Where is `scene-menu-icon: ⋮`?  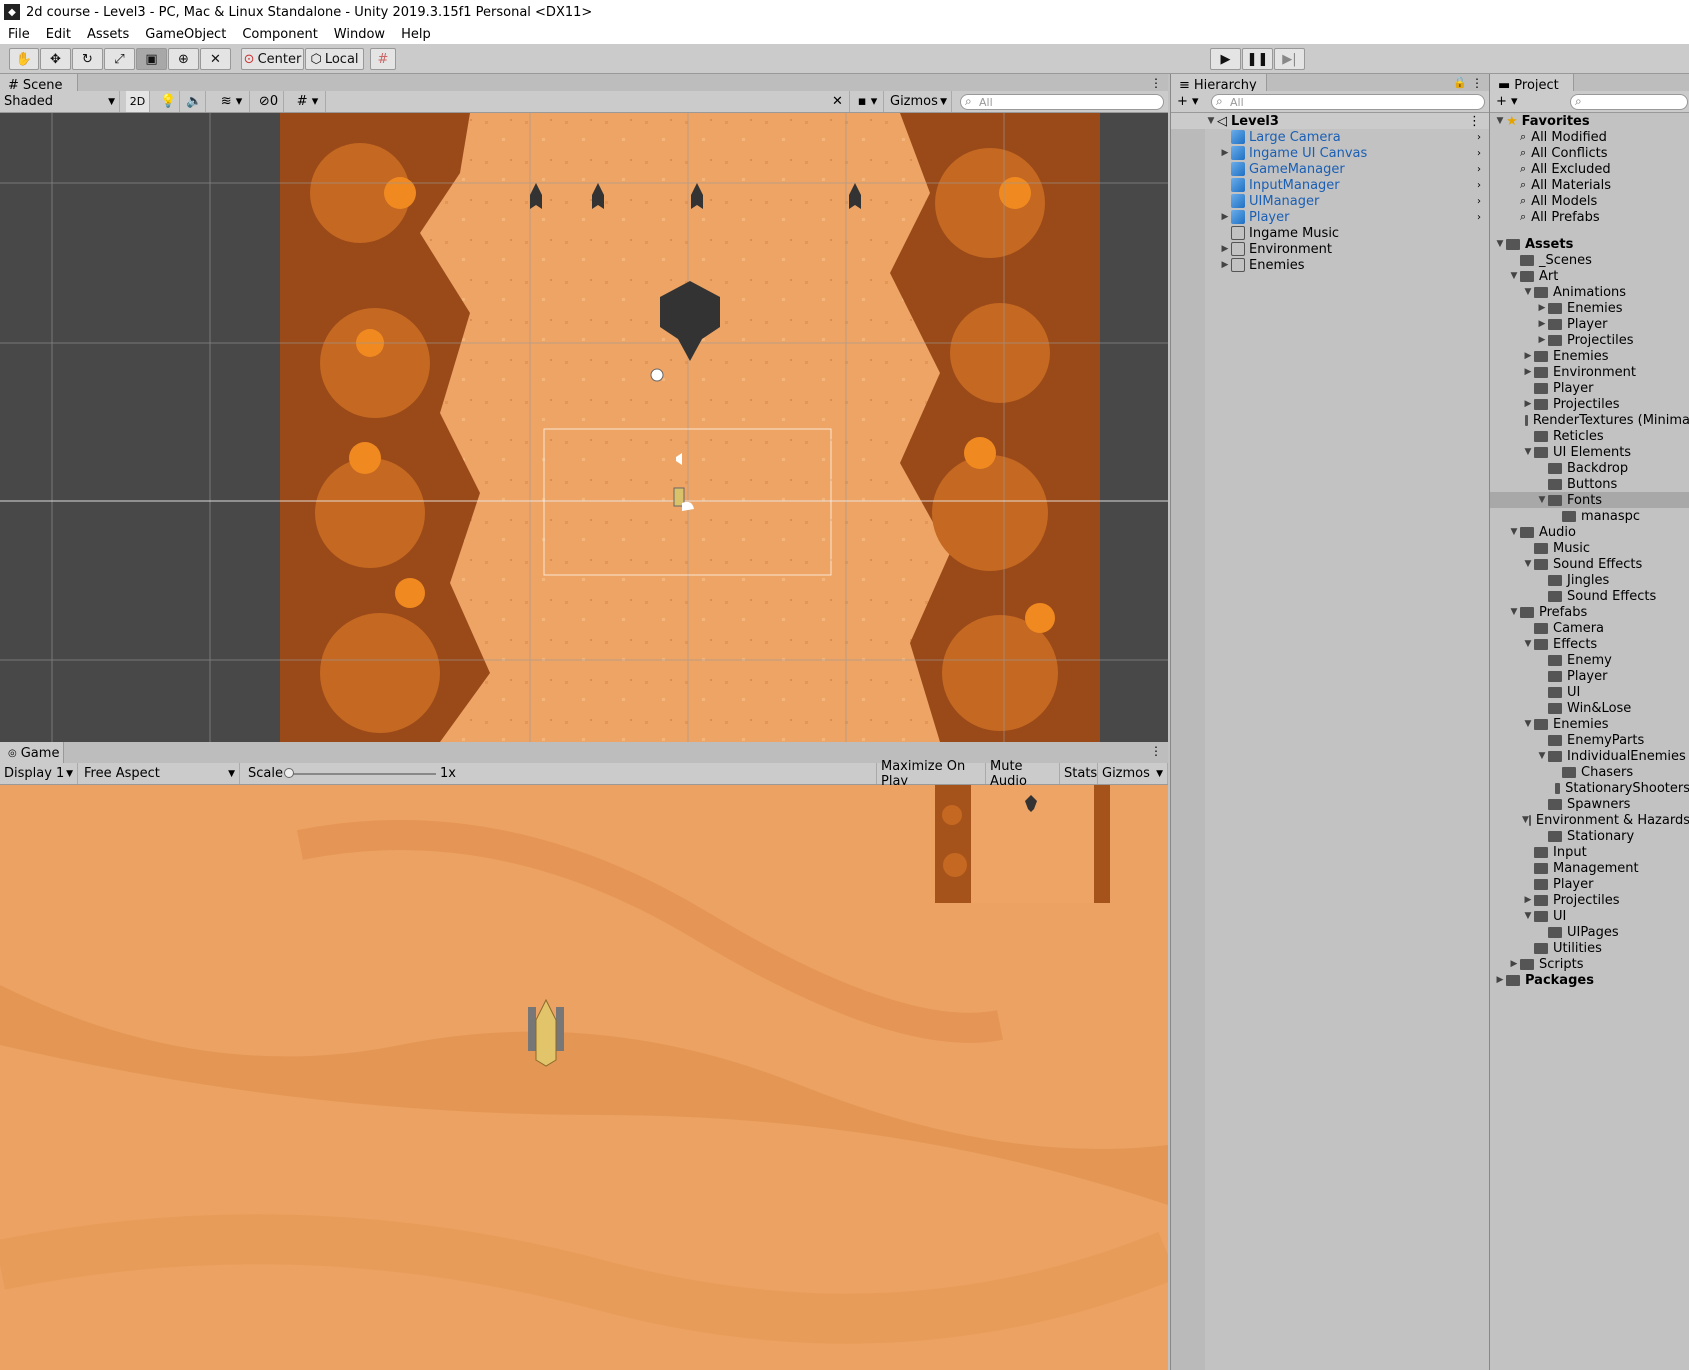 scene-menu-icon: ⋮ is located at coordinates (1474, 121).